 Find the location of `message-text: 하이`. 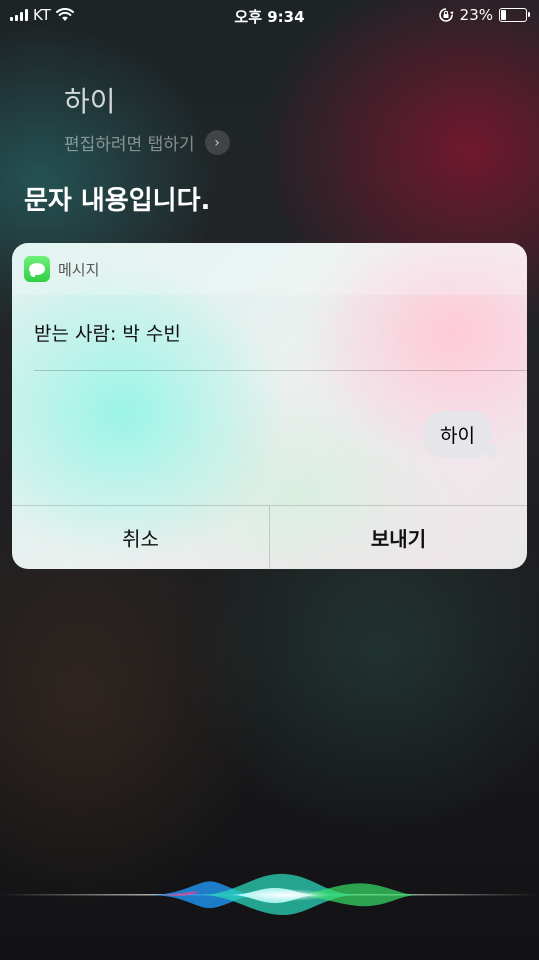

message-text: 하이 is located at coordinates (457, 436).